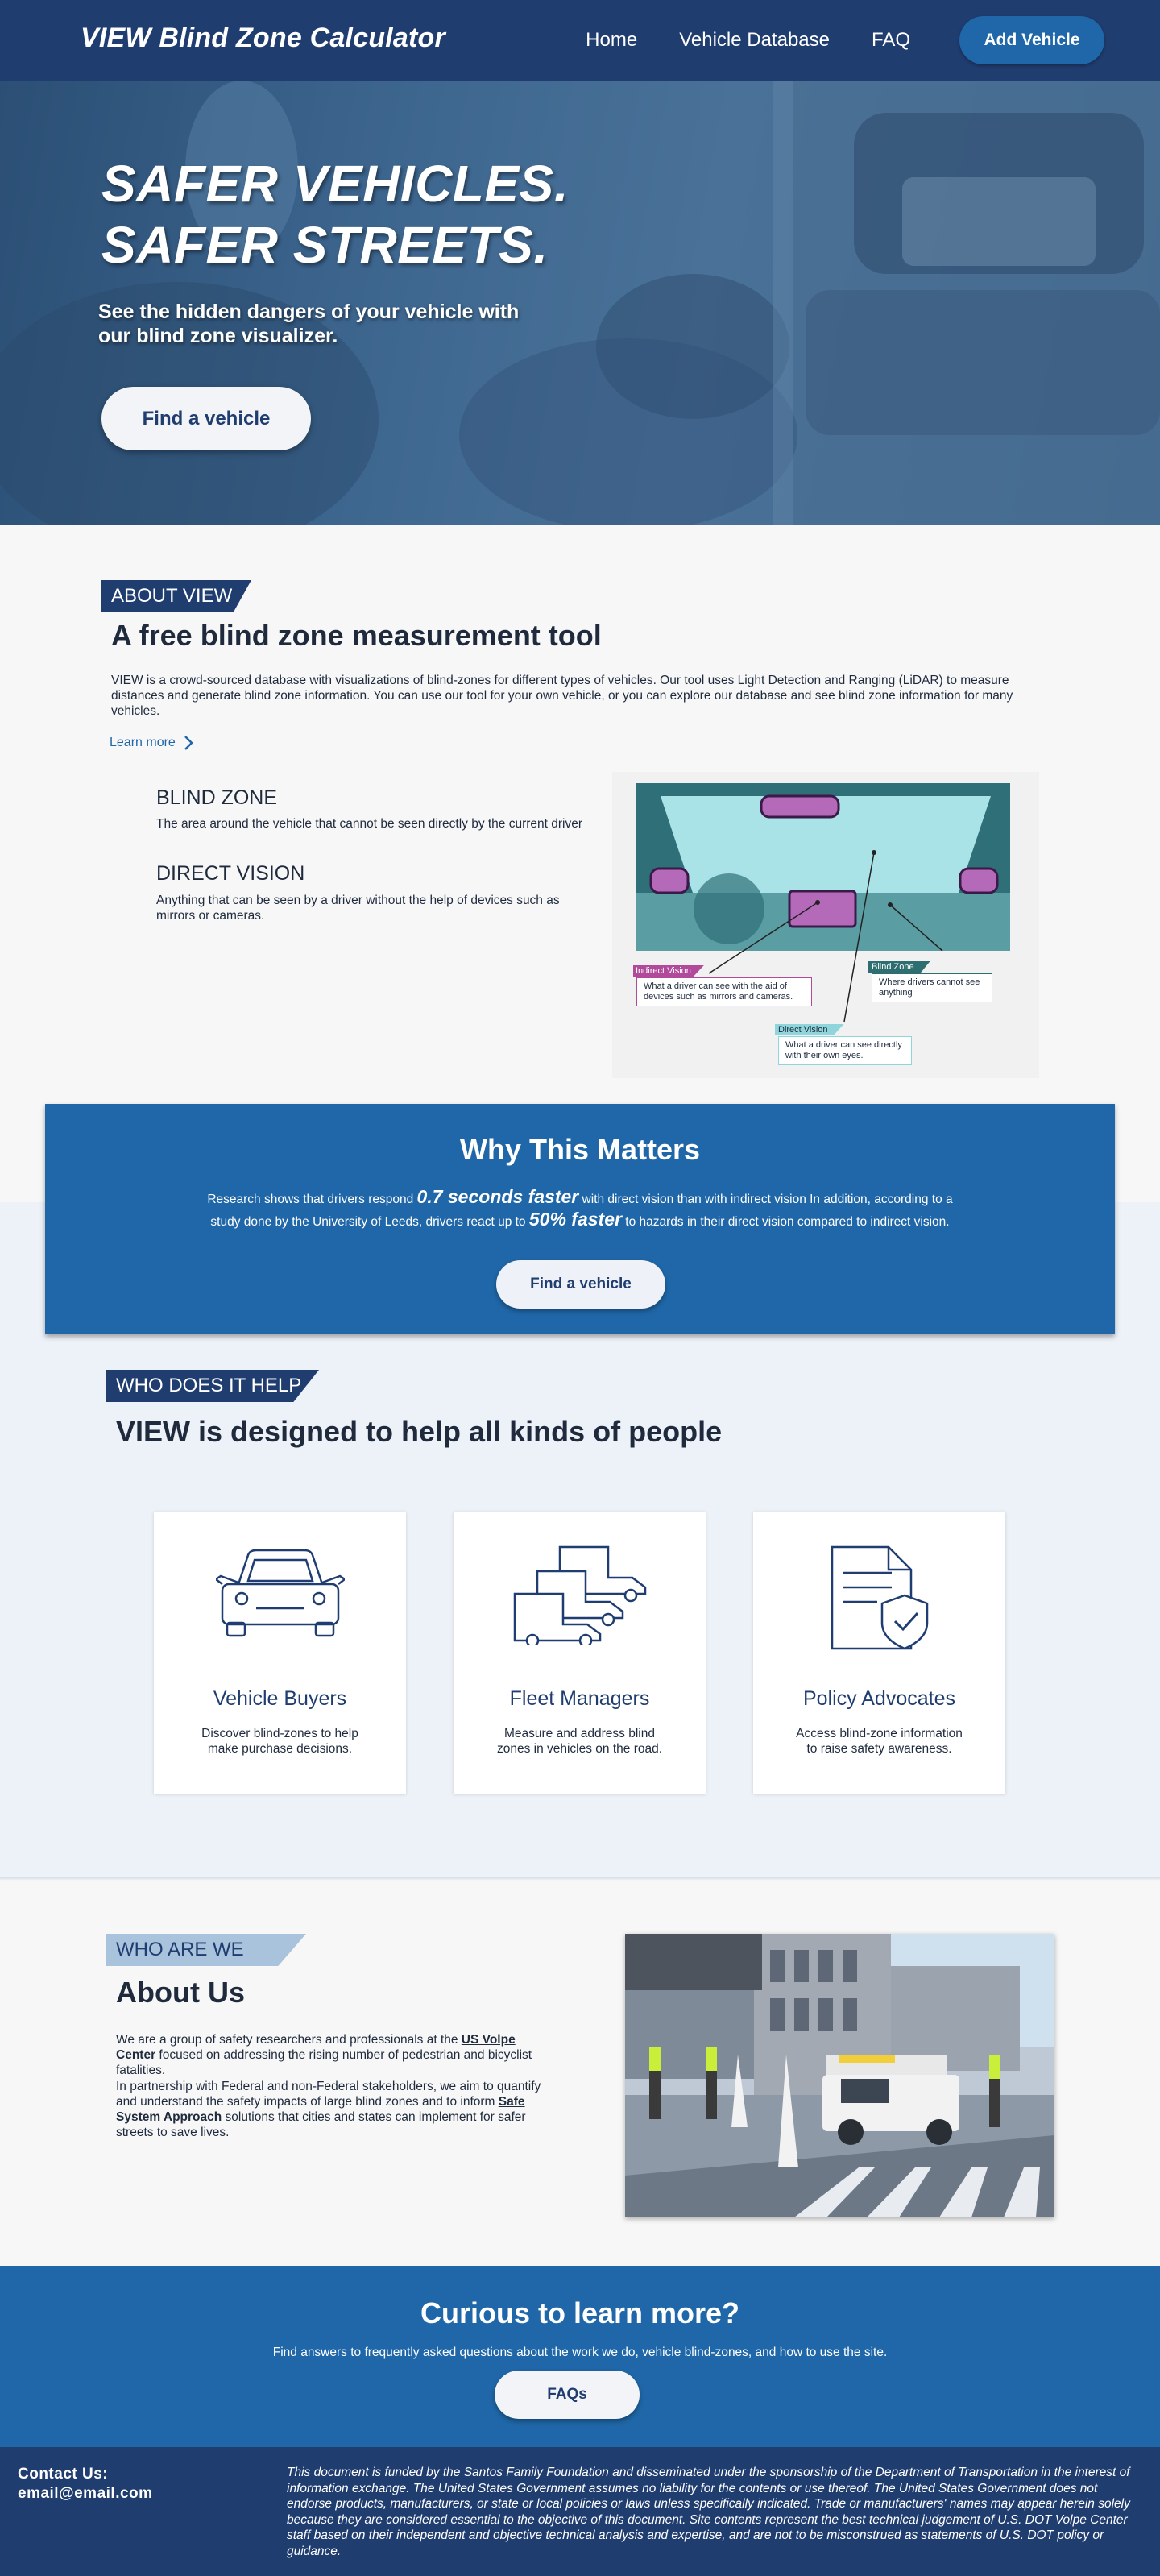  I want to click on team-photo, so click(839, 2075).